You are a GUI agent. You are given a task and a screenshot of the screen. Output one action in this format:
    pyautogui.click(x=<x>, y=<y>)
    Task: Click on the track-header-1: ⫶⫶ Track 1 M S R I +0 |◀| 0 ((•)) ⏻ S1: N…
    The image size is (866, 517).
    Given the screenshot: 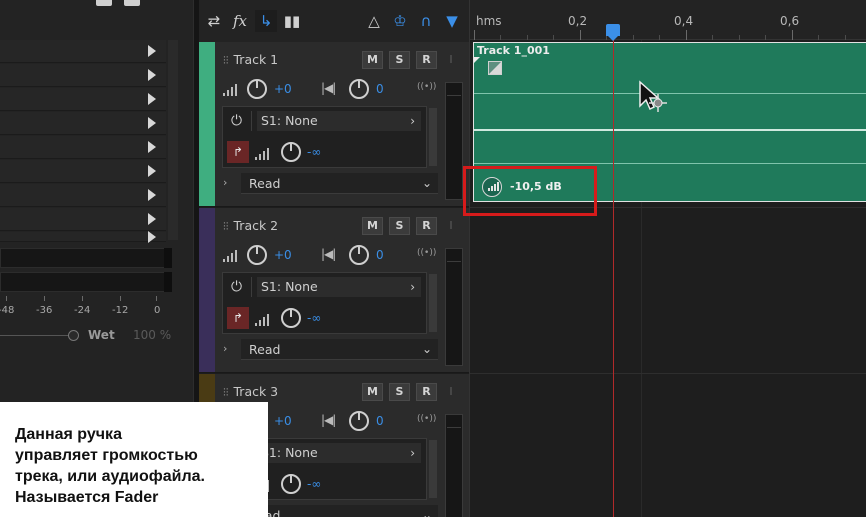 What is the action you would take?
    pyautogui.click(x=334, y=124)
    